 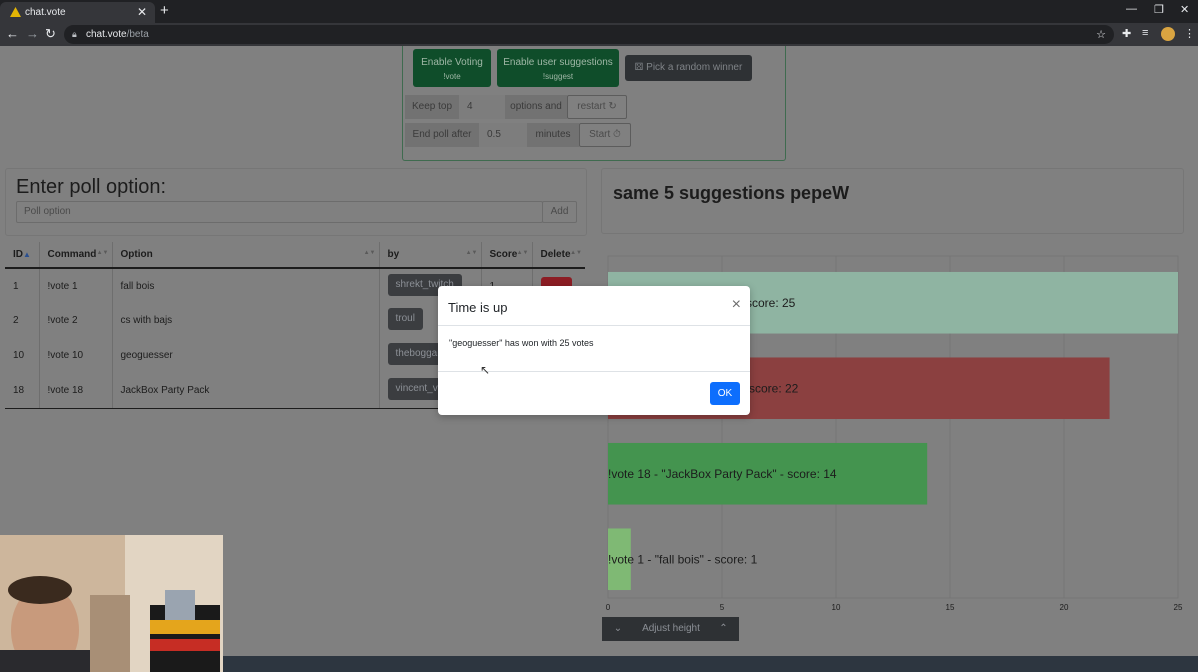 What do you see at coordinates (246, 285) in the screenshot?
I see `cell-option: fall bois` at bounding box center [246, 285].